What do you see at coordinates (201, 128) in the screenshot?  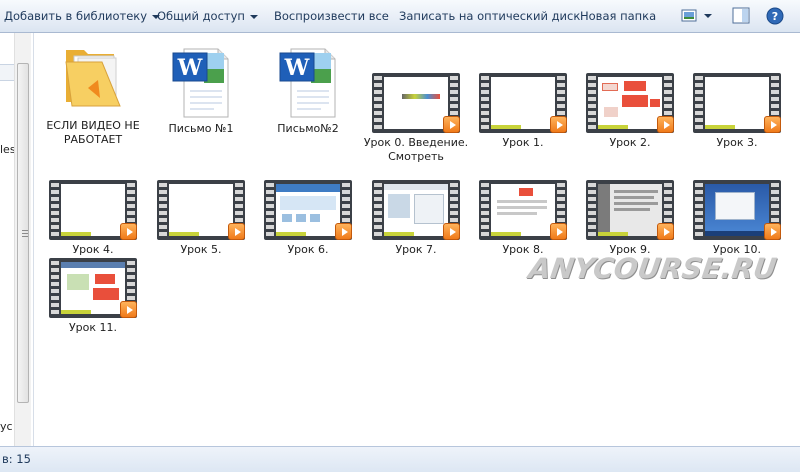 I see `file-name: Письмо №1` at bounding box center [201, 128].